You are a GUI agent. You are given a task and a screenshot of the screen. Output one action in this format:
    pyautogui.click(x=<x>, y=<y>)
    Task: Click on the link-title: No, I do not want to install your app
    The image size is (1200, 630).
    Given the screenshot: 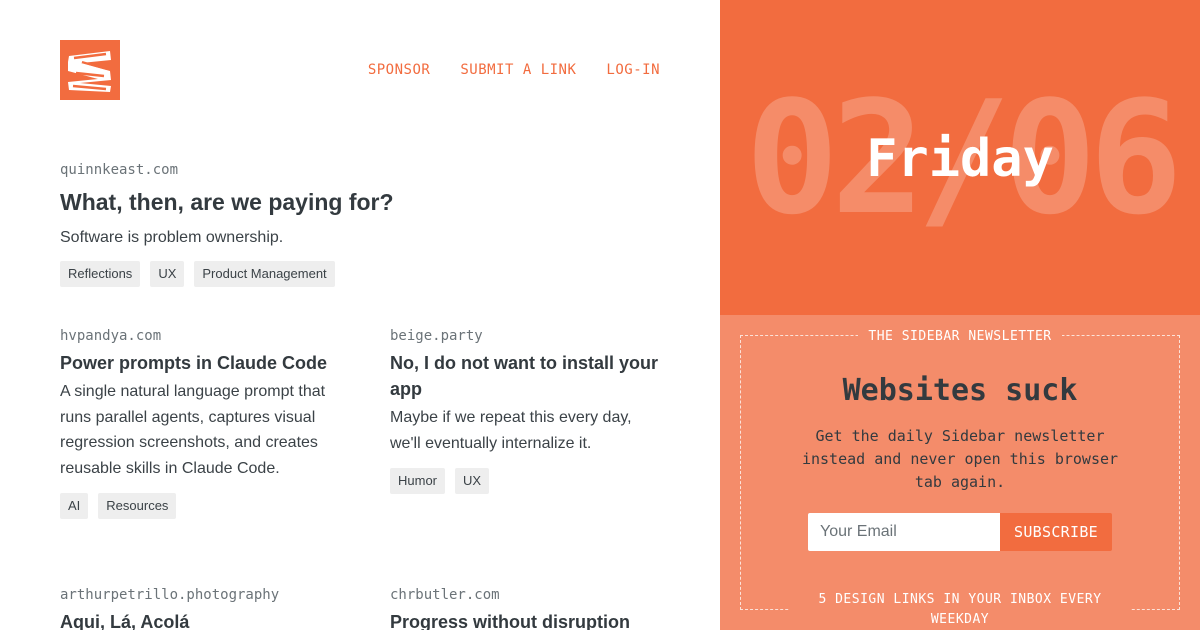 What is the action you would take?
    pyautogui.click(x=525, y=376)
    